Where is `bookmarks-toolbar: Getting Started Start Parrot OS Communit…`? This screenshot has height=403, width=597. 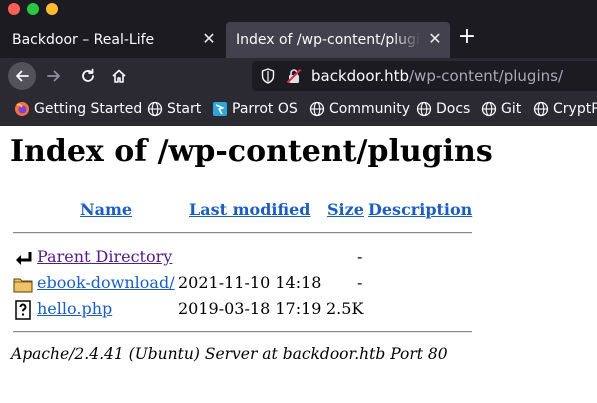
bookmarks-toolbar: Getting Started Start Parrot OS Communit… is located at coordinates (298, 110).